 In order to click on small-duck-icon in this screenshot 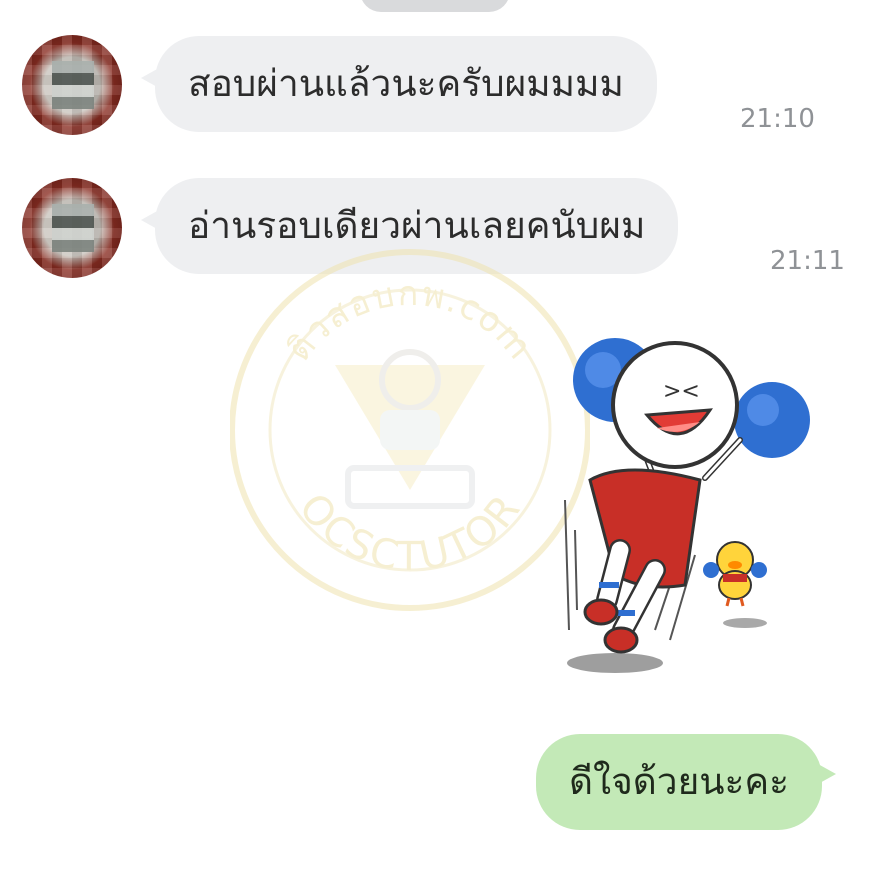, I will do `click(735, 574)`.